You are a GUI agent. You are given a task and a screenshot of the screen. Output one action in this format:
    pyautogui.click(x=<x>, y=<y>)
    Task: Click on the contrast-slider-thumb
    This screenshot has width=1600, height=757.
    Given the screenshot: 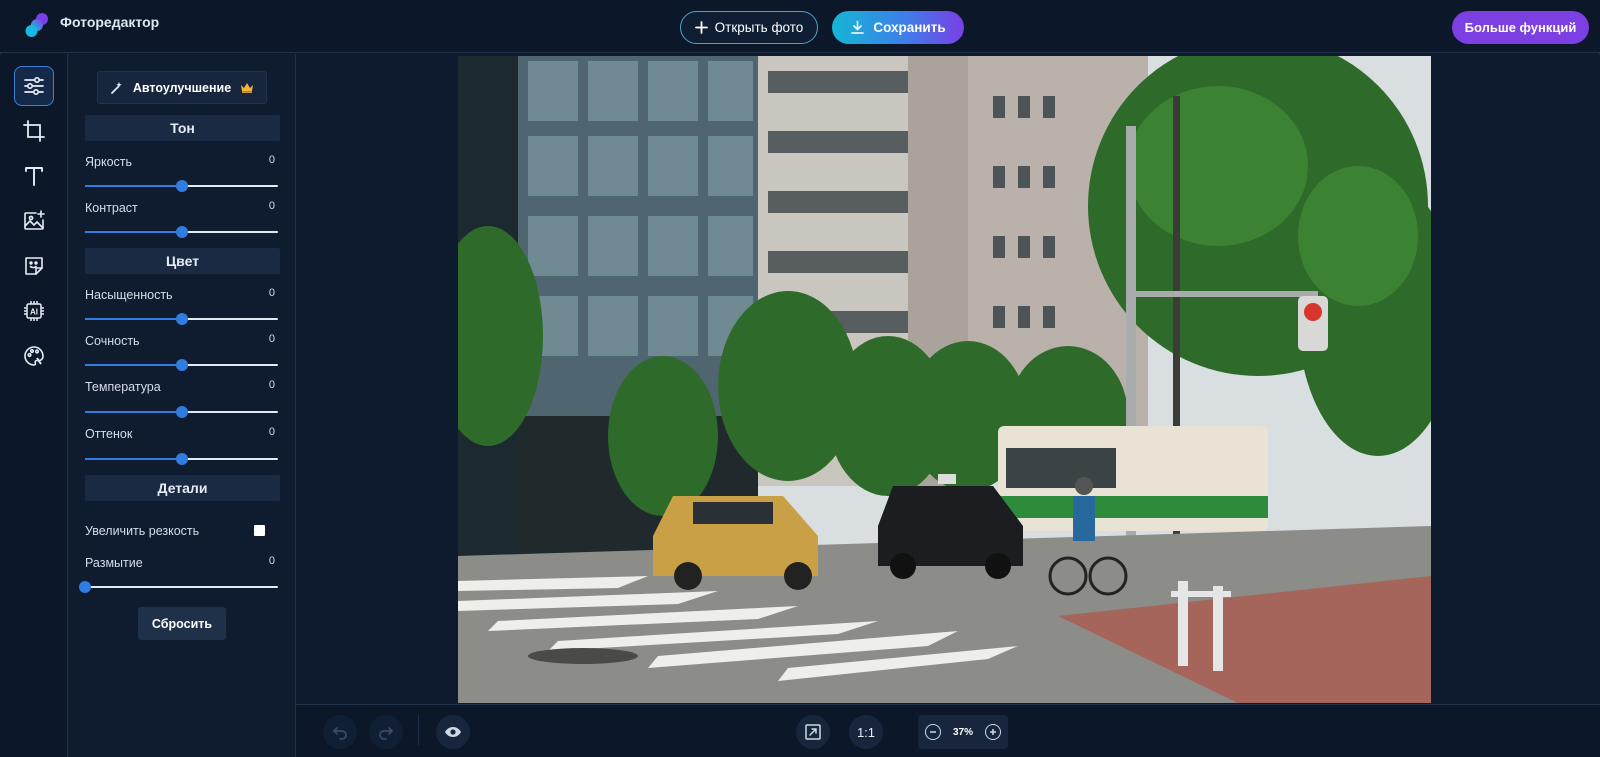 What is the action you would take?
    pyautogui.click(x=181, y=232)
    